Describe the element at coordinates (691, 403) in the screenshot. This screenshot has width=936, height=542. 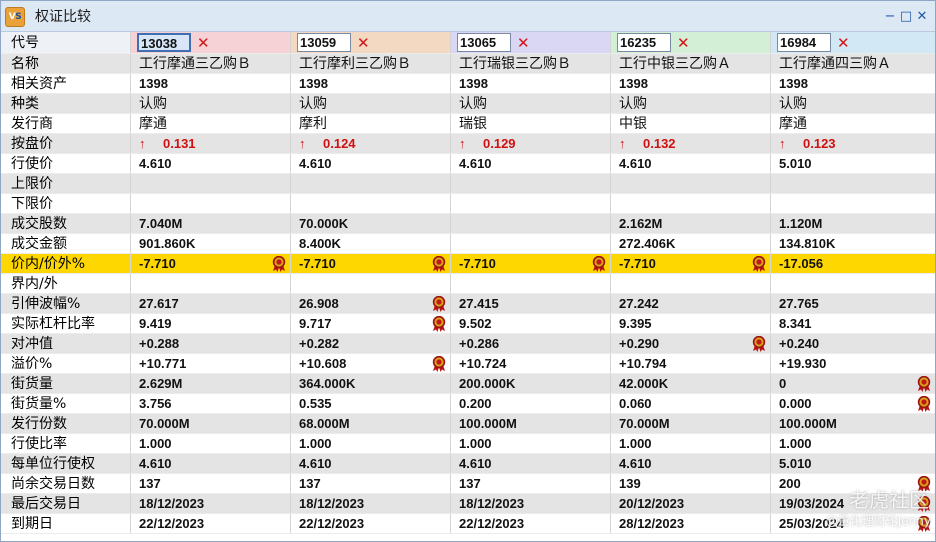
I see `table-cell: 0.060` at that location.